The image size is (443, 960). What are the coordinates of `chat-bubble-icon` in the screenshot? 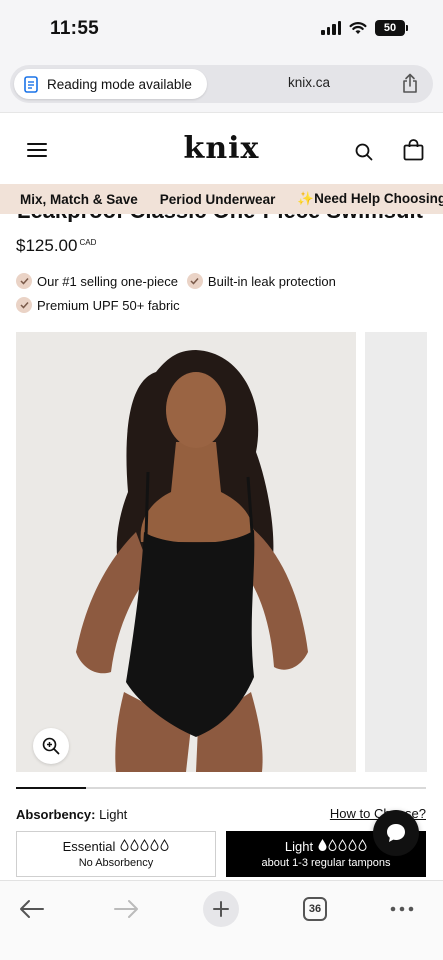 It's located at (396, 833).